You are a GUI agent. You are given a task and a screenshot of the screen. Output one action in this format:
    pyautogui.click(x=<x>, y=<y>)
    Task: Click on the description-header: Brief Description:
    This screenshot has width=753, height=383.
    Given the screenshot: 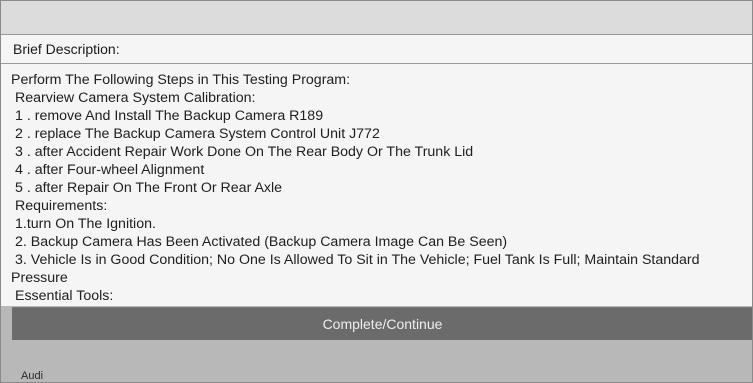 What is the action you would take?
    pyautogui.click(x=376, y=49)
    